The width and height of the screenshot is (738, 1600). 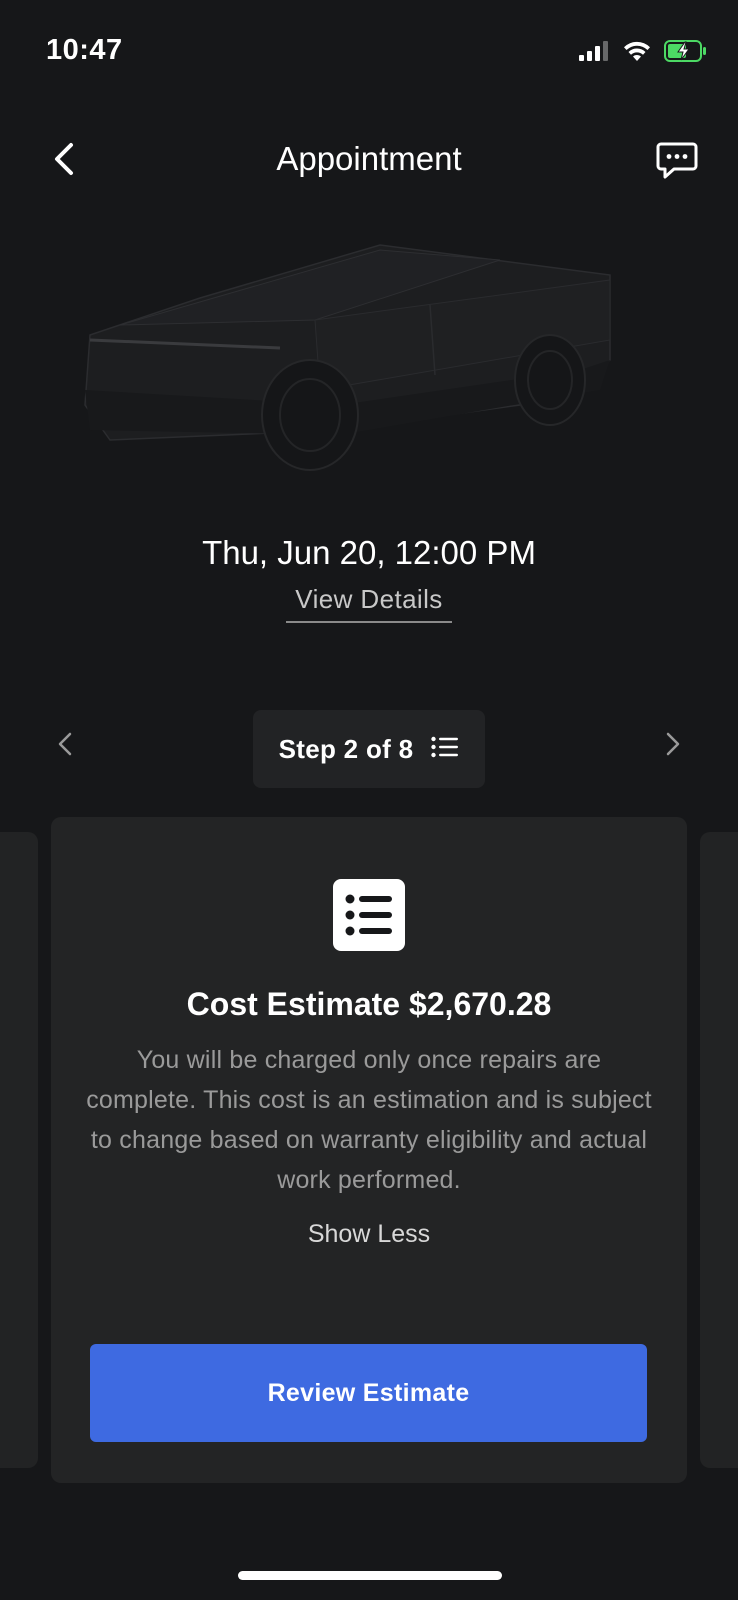 What do you see at coordinates (369, 158) in the screenshot?
I see `page-title: Appointment` at bounding box center [369, 158].